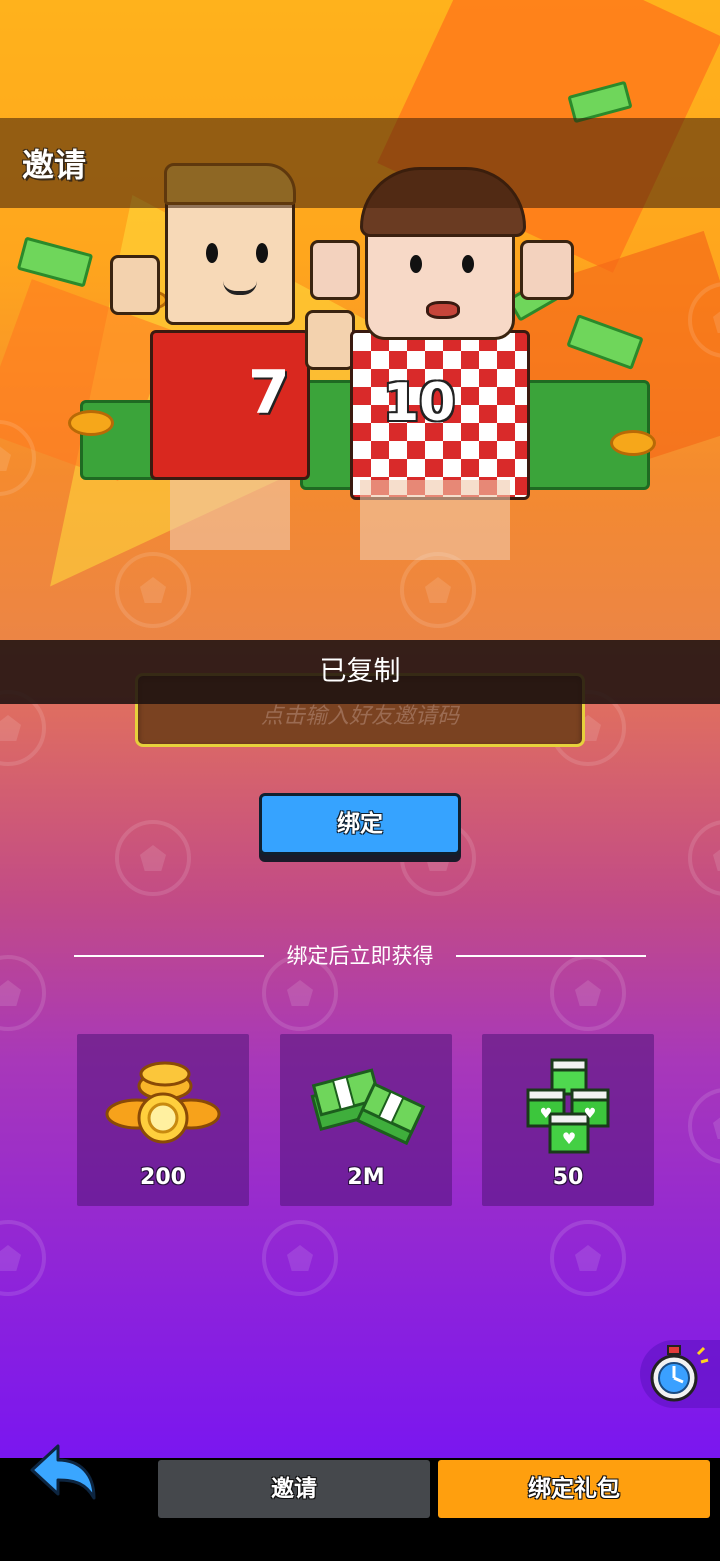  What do you see at coordinates (163, 1177) in the screenshot?
I see `reward-amount: 200` at bounding box center [163, 1177].